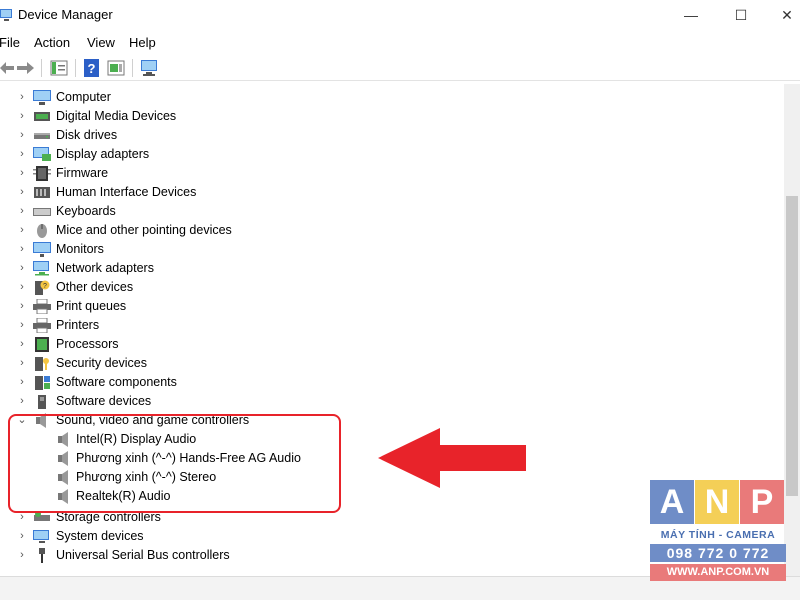 The width and height of the screenshot is (800, 600). Describe the element at coordinates (100, 536) in the screenshot. I see `tree-item-label: System devices` at that location.